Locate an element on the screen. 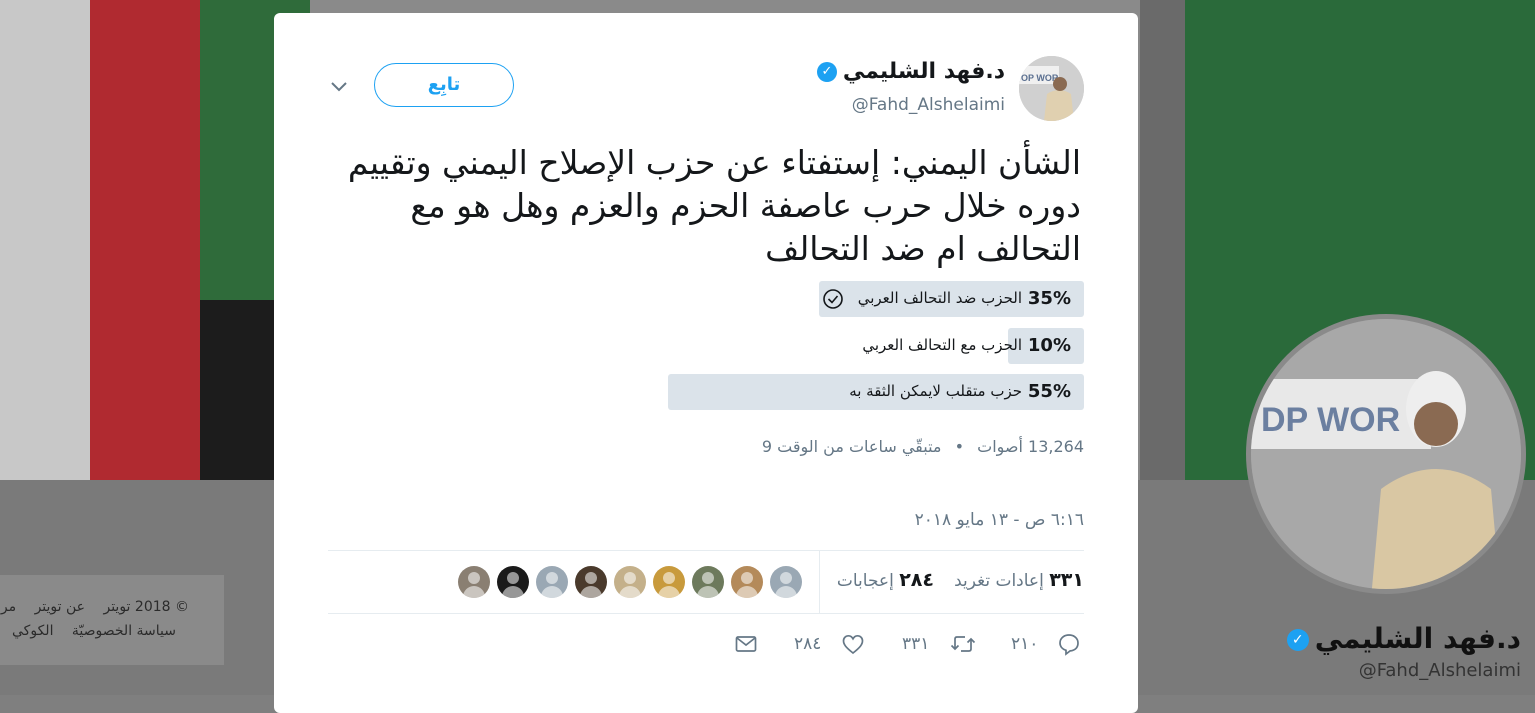  profile-handle: @Fahd_Alshelaimi is located at coordinates (1440, 670).